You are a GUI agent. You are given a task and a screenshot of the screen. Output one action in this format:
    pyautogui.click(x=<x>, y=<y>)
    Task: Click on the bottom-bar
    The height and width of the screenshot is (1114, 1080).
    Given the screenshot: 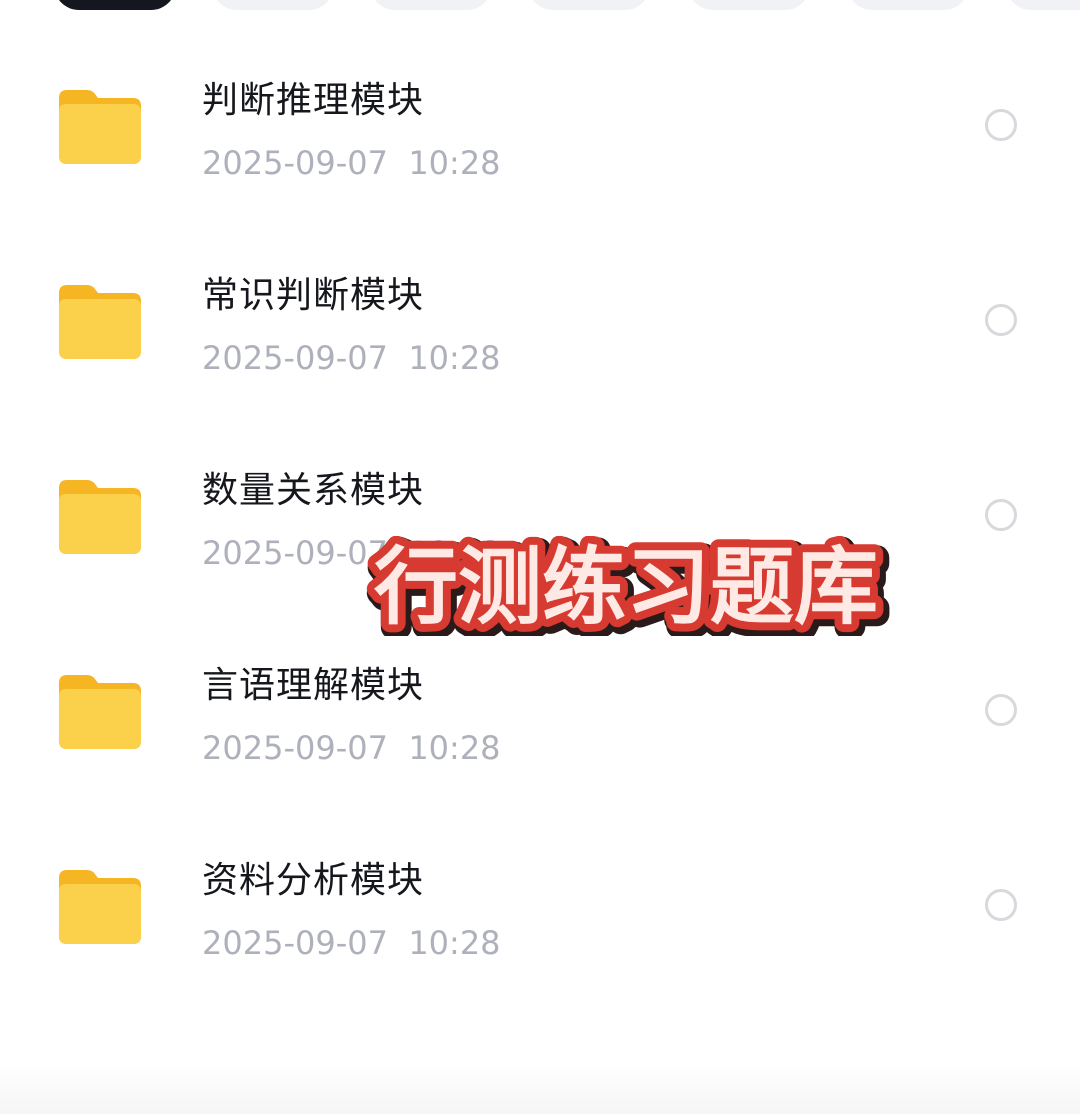 What is the action you would take?
    pyautogui.click(x=540, y=1087)
    